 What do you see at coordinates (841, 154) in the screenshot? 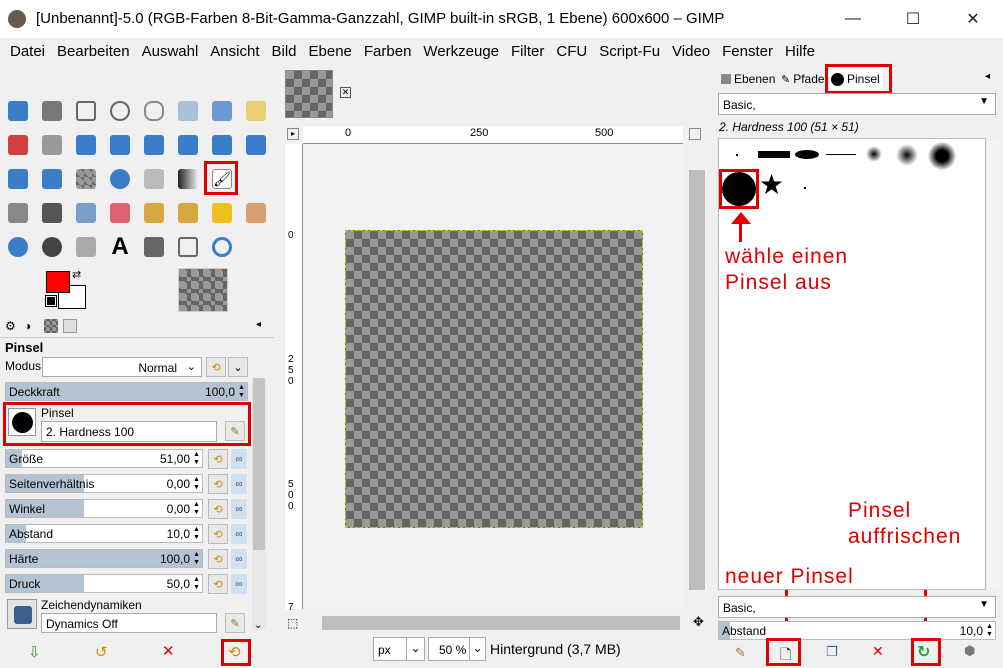
I see `brush-line` at bounding box center [841, 154].